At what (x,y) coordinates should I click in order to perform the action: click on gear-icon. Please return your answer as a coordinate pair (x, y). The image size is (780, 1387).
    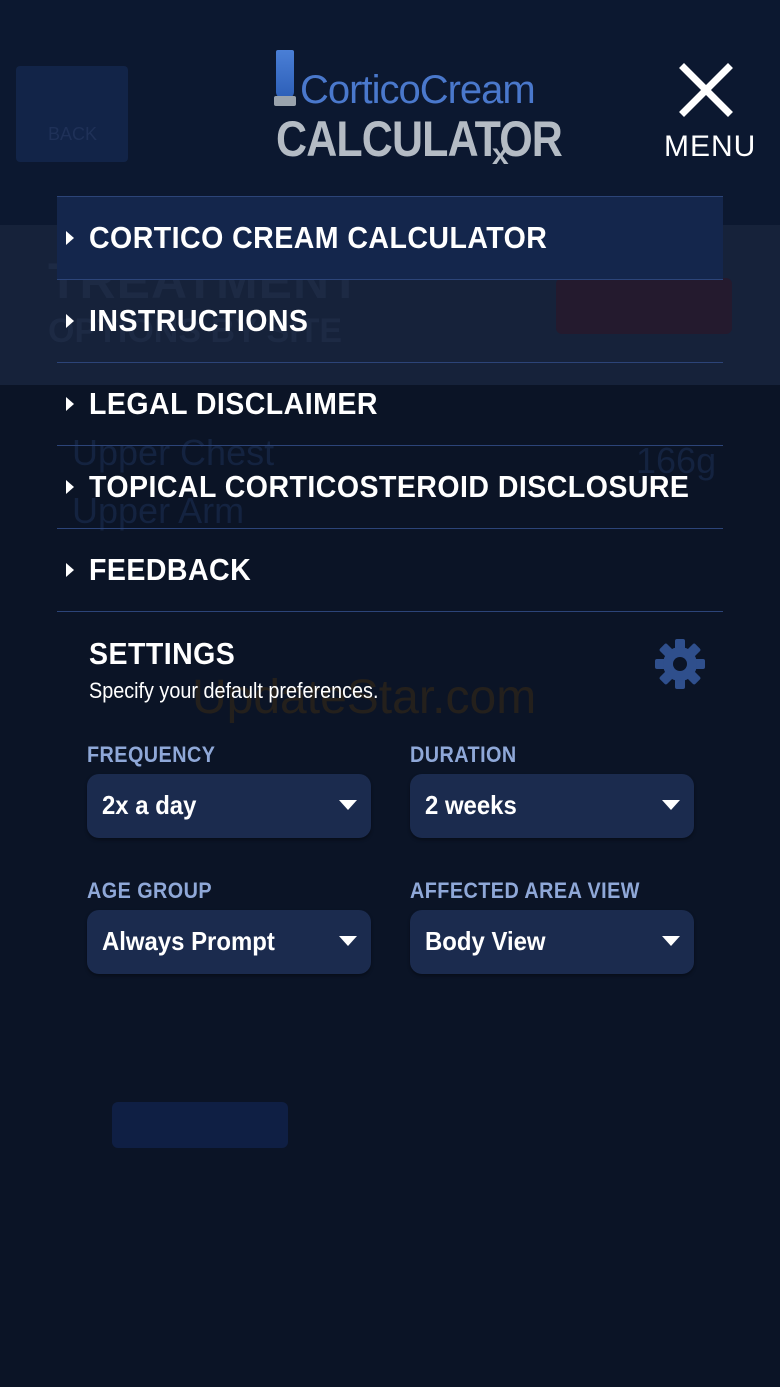
    Looking at the image, I should click on (680, 664).